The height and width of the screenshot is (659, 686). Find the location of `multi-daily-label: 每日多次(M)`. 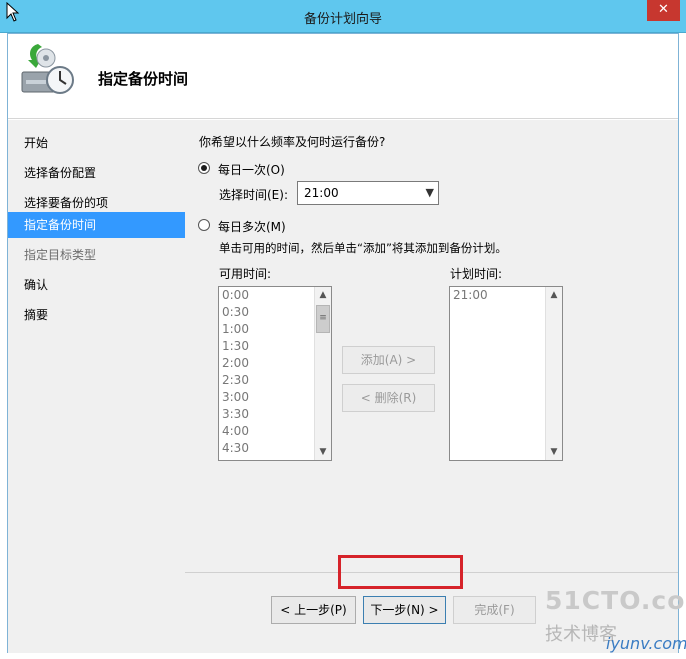

multi-daily-label: 每日多次(M) is located at coordinates (252, 226).